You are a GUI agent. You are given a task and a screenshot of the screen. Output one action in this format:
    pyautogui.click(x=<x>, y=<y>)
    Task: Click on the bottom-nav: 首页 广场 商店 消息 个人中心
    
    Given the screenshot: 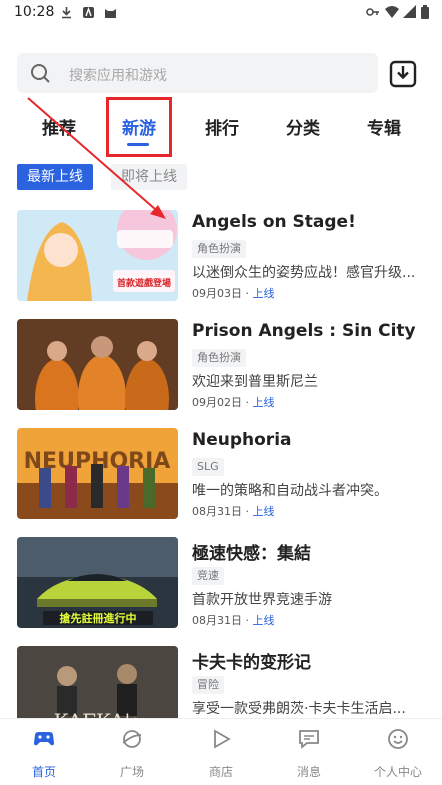 What is the action you would take?
    pyautogui.click(x=221, y=751)
    